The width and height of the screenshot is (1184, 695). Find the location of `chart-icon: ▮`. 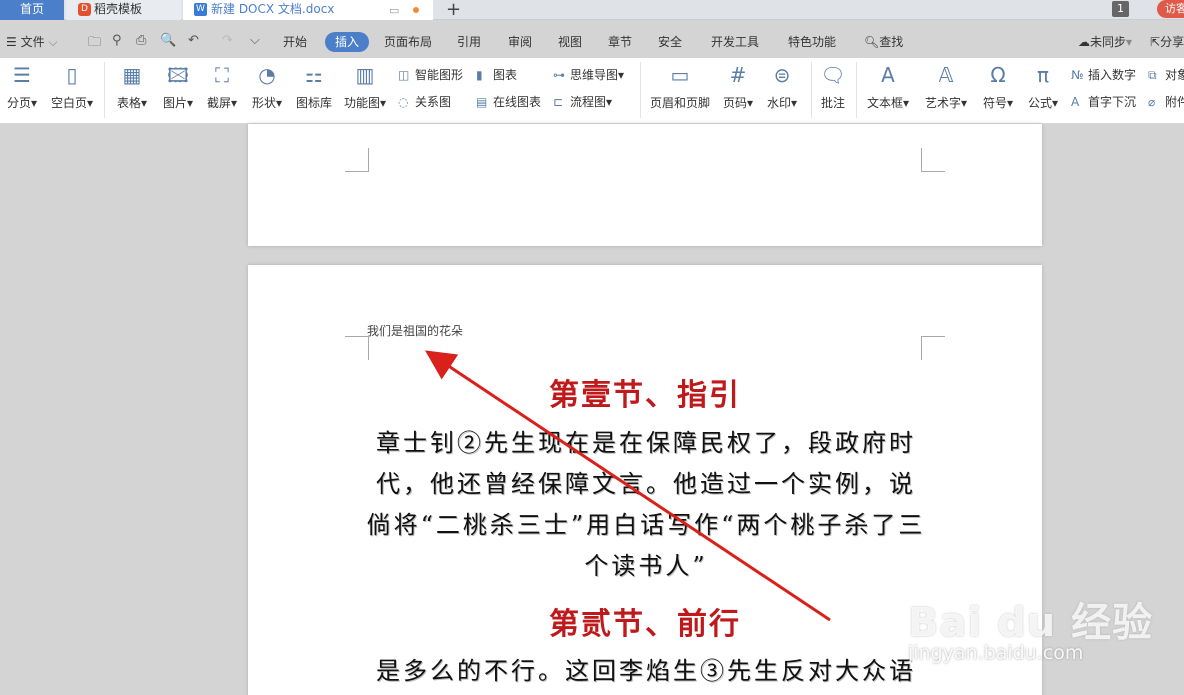

chart-icon: ▮ is located at coordinates (479, 75).